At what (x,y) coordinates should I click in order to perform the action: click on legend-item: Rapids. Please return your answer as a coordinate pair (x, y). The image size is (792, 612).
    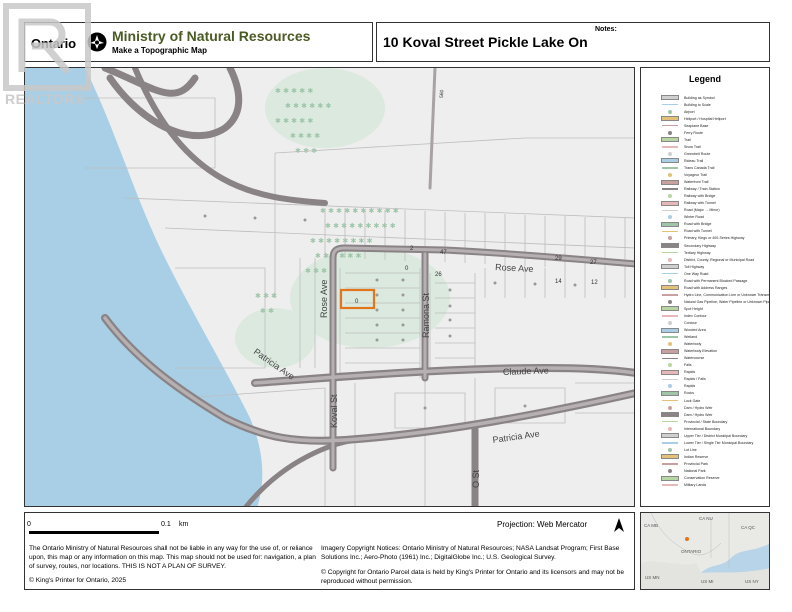
    Looking at the image, I should click on (715, 372).